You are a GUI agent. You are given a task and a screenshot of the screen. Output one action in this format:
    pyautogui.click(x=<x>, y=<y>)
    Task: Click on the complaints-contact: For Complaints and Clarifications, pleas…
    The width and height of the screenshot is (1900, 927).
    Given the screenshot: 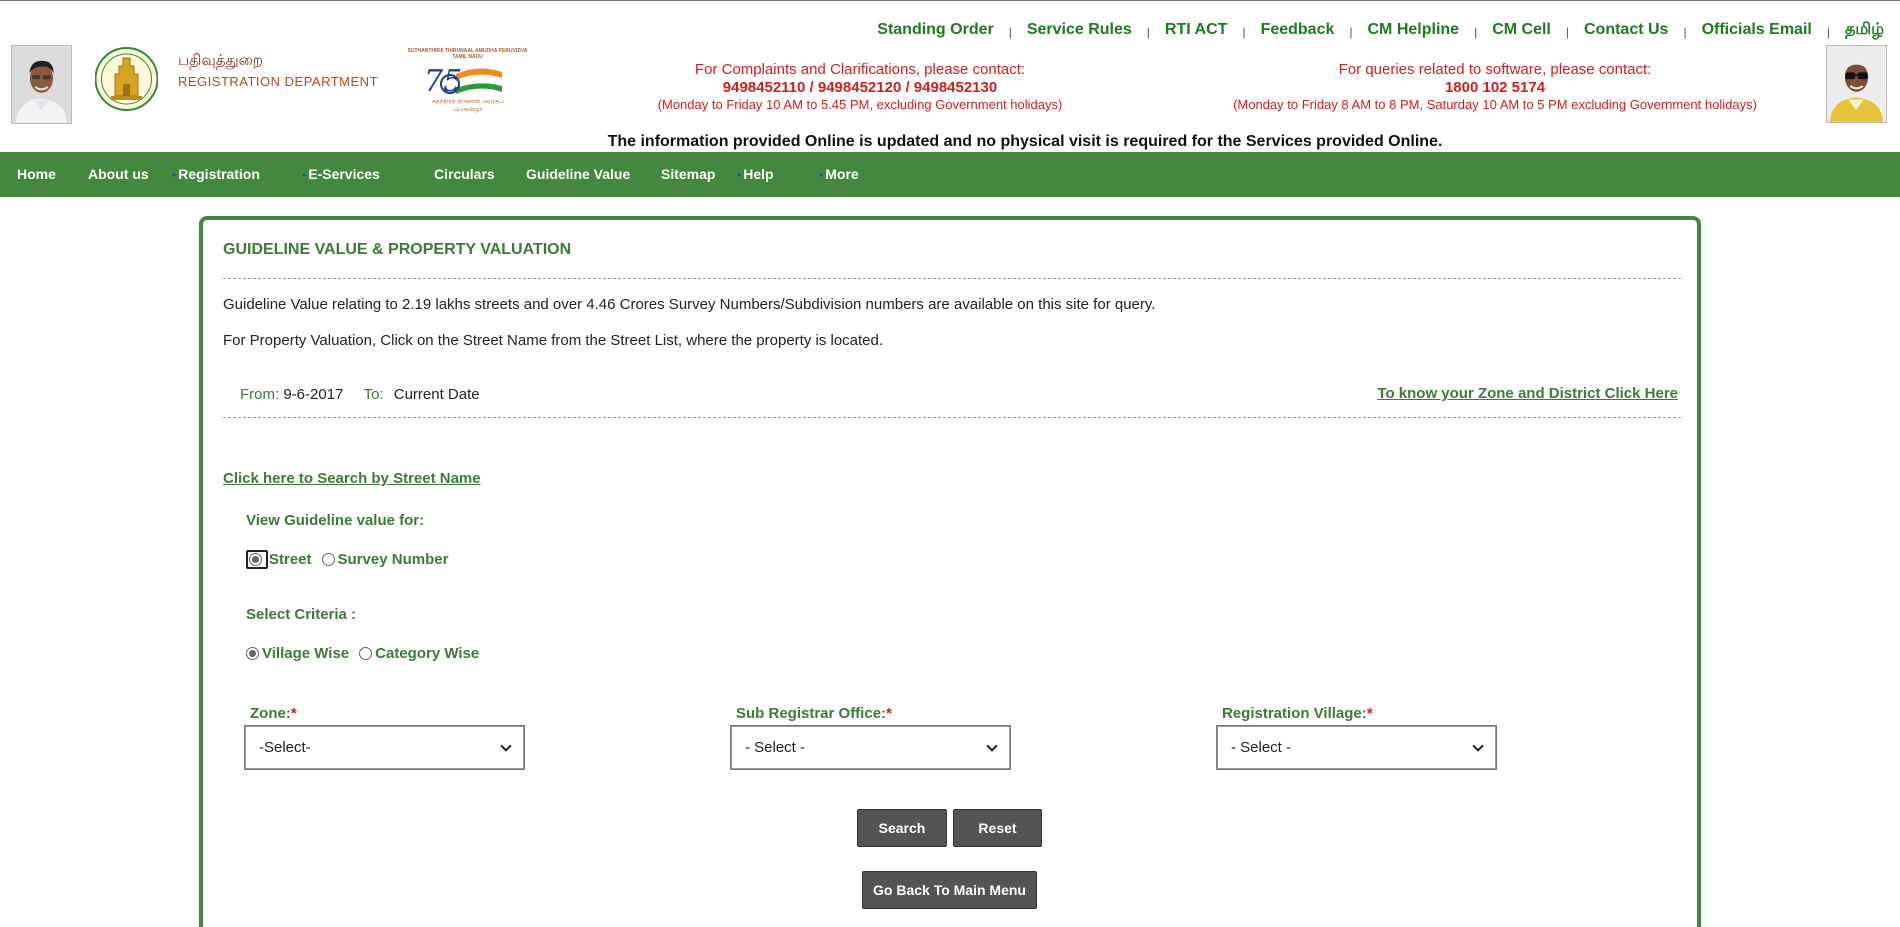 What is the action you would take?
    pyautogui.click(x=860, y=86)
    